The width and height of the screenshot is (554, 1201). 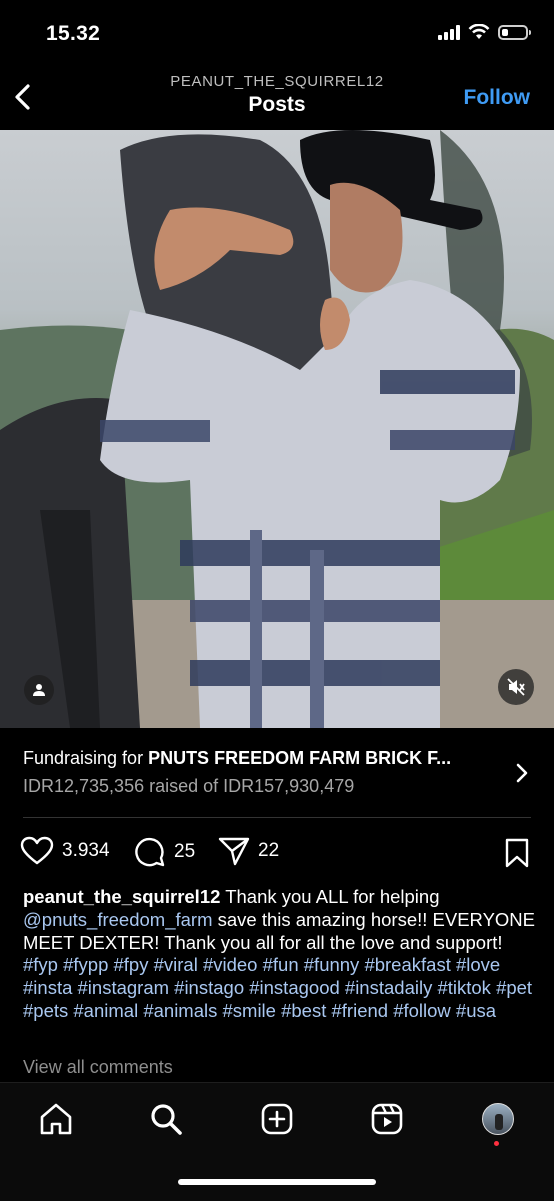 I want to click on home-icon, so click(x=56, y=1119).